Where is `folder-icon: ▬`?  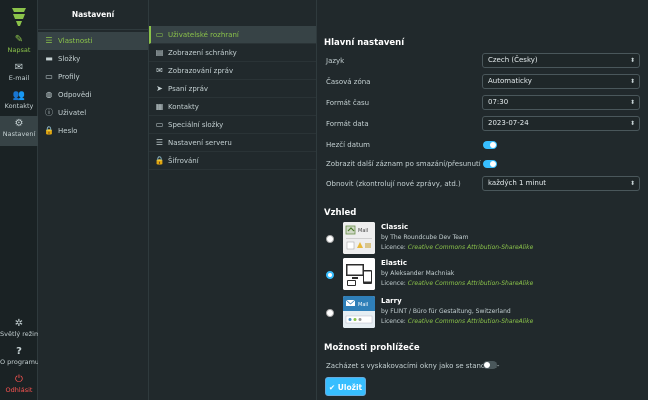
folder-icon: ▬ is located at coordinates (49, 58).